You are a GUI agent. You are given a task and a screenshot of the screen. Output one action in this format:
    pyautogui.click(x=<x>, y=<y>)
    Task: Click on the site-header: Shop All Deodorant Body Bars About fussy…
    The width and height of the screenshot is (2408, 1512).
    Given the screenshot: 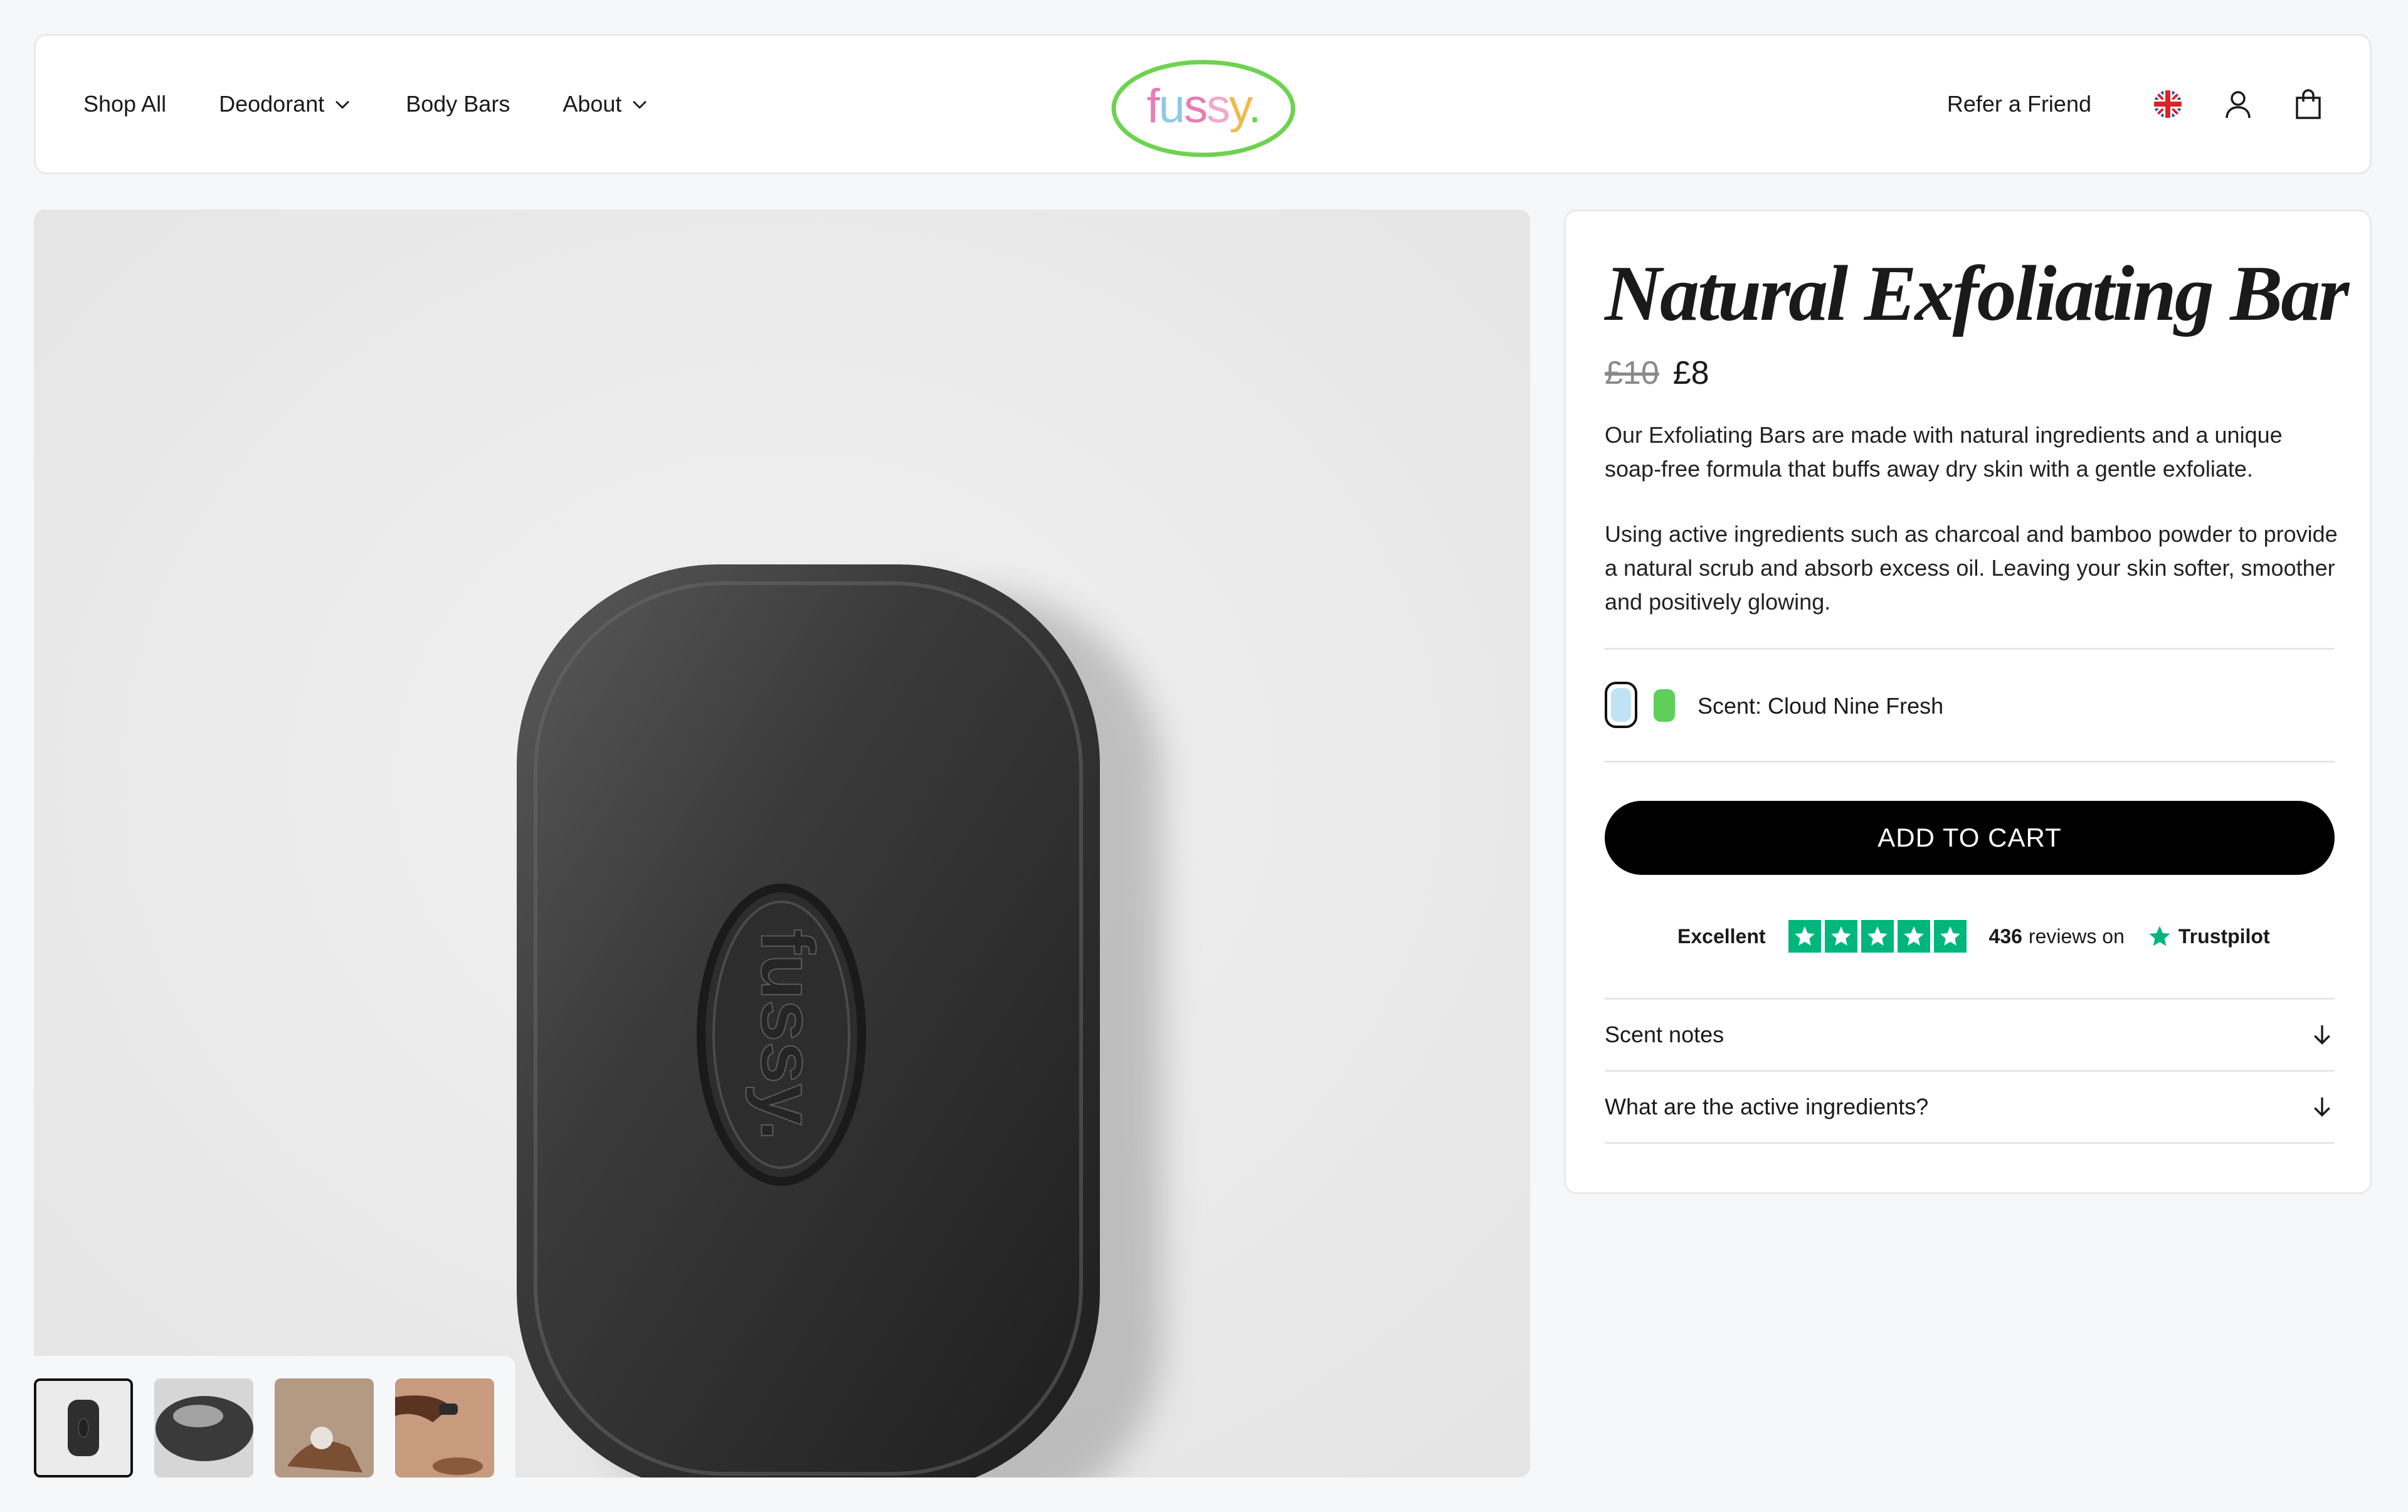 What is the action you would take?
    pyautogui.click(x=1203, y=104)
    